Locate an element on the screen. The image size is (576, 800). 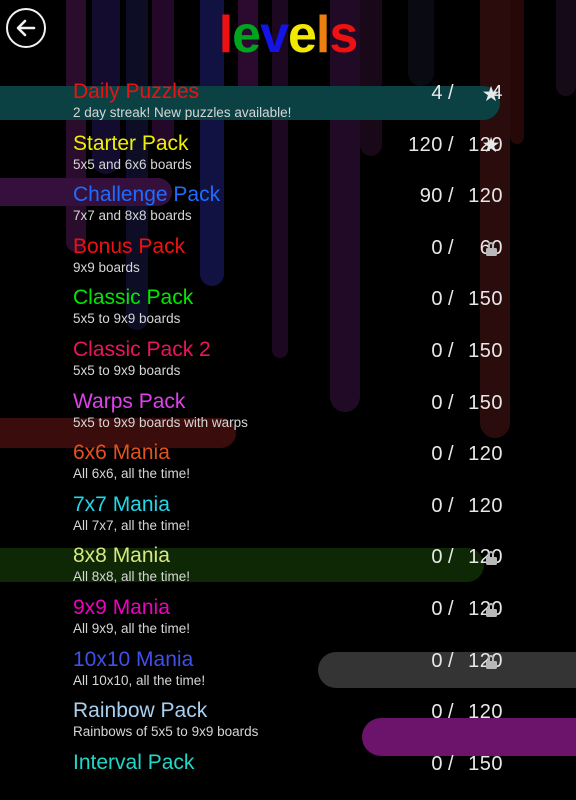
page-title-letter: v is located at coordinates (274, 35).